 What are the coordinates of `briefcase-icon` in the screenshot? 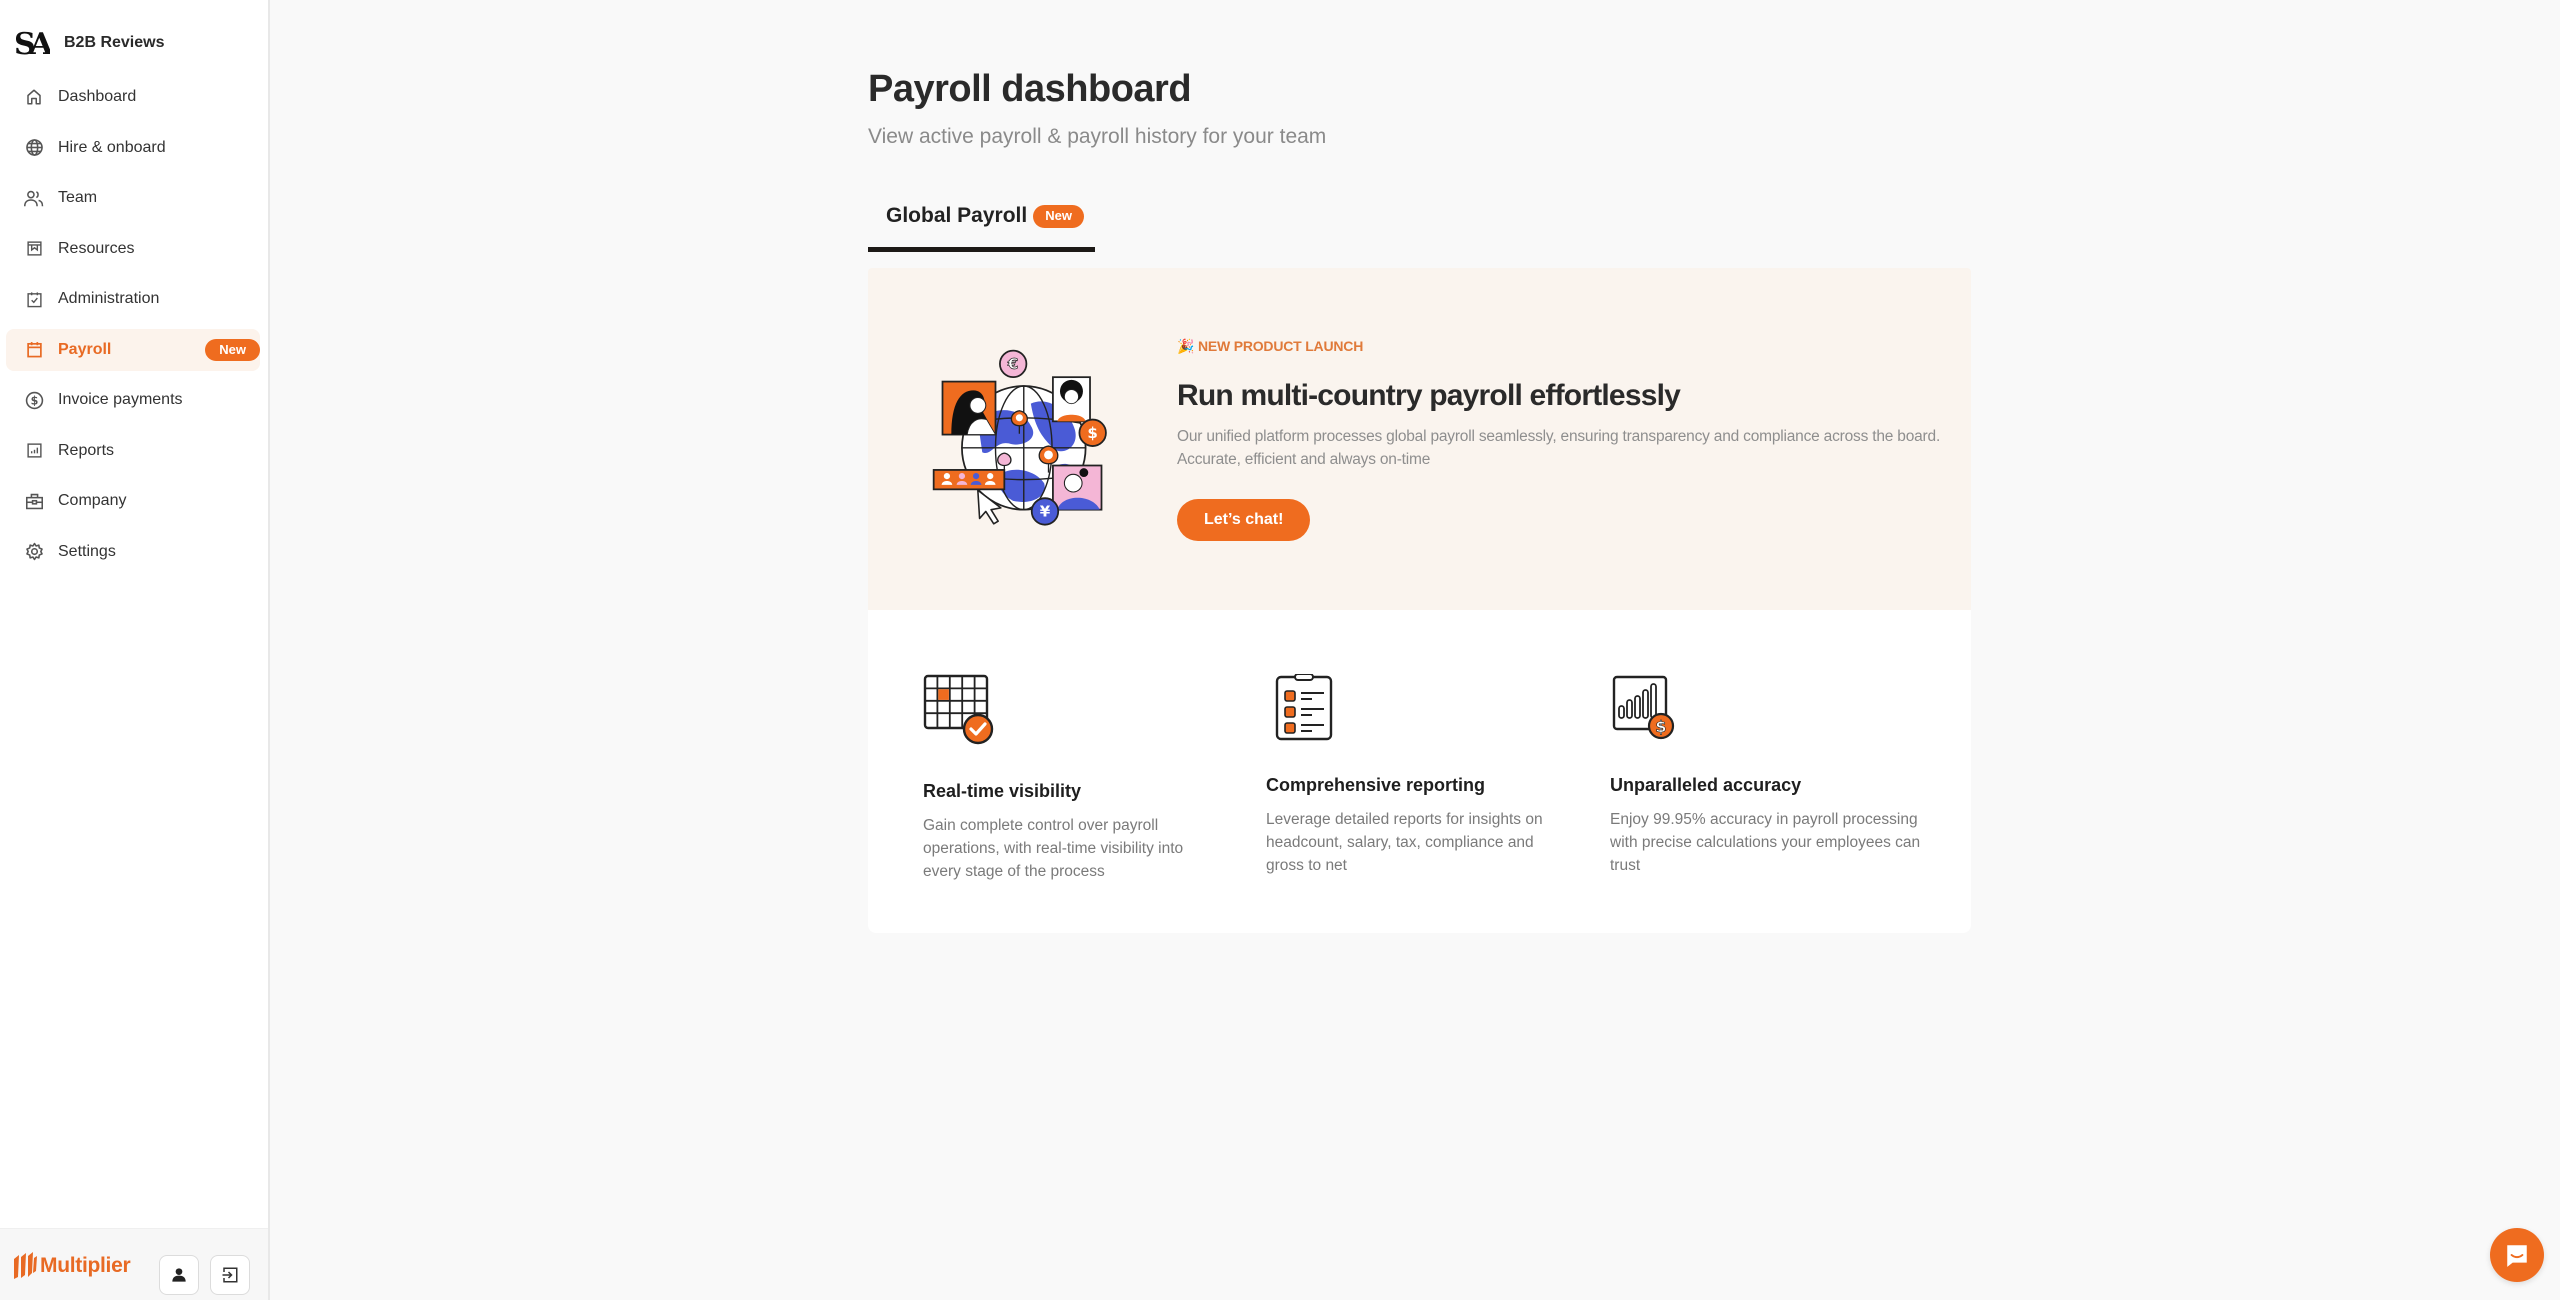 It's located at (34, 501).